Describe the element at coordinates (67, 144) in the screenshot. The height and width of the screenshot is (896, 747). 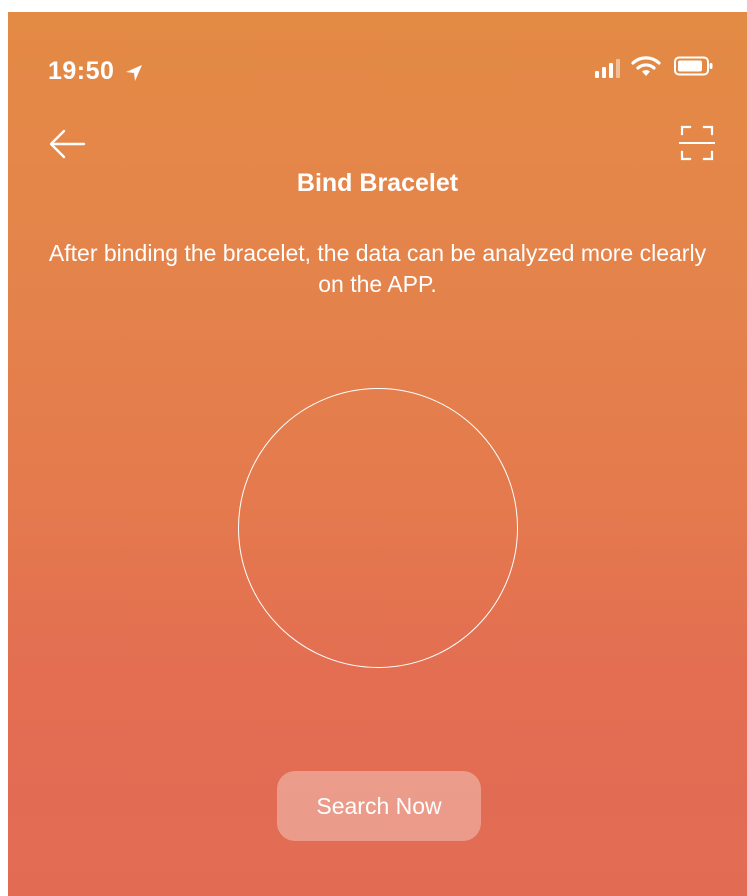
I see `arrow-left-icon` at that location.